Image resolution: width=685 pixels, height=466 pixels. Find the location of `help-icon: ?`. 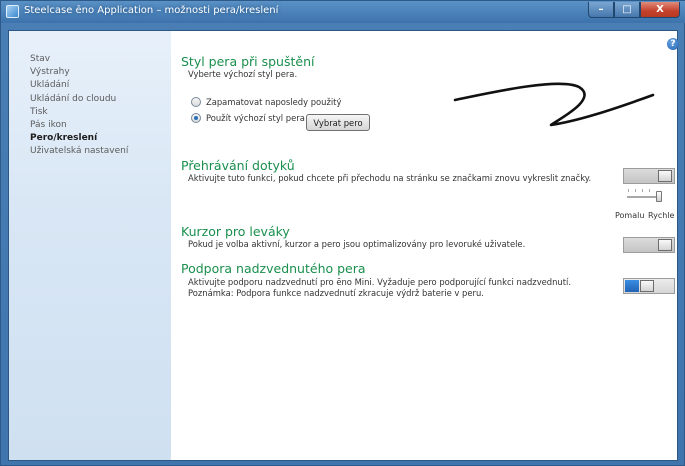

help-icon: ? is located at coordinates (673, 44).